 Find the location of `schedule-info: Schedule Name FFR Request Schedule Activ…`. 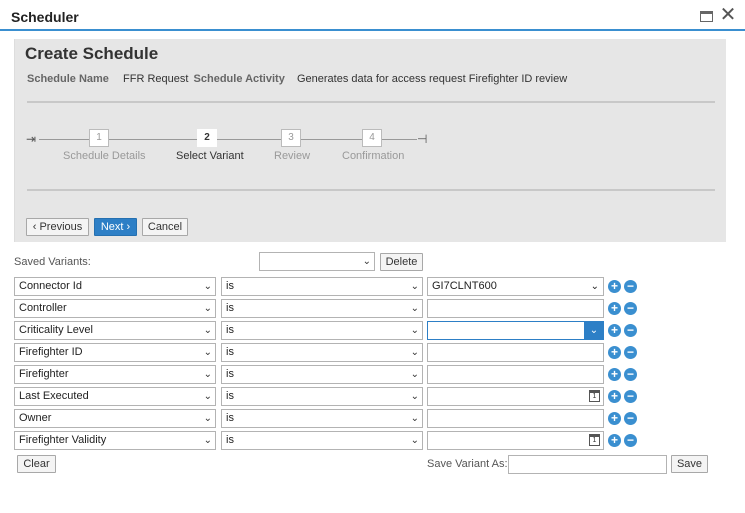

schedule-info: Schedule Name FFR Request Schedule Activ… is located at coordinates (298, 79).